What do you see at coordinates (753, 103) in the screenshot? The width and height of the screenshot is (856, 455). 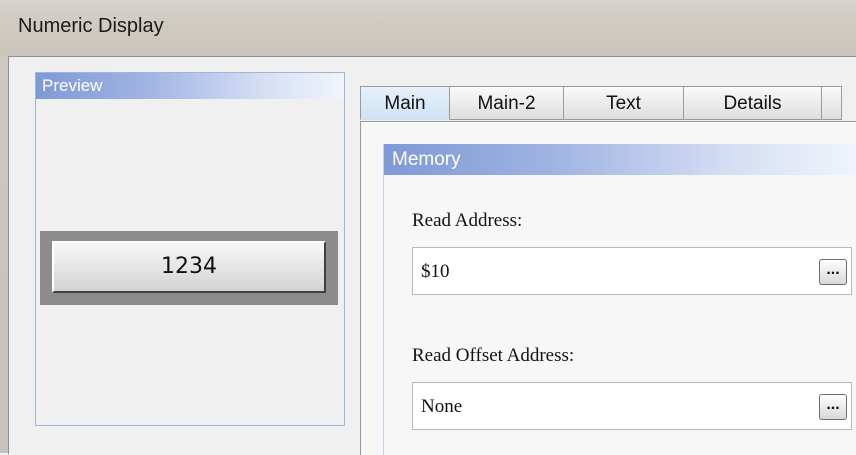 I see `tab-details: Details` at bounding box center [753, 103].